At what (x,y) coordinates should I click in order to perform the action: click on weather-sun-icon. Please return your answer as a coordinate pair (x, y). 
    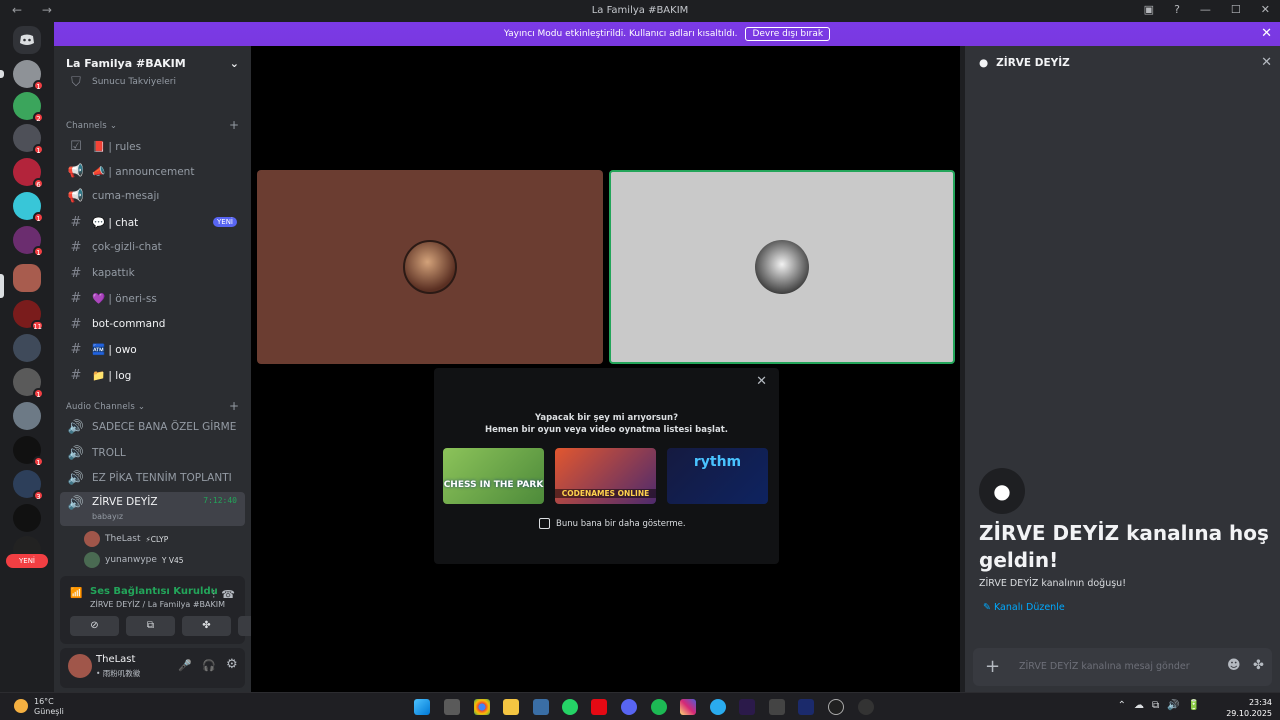
    Looking at the image, I should click on (21, 706).